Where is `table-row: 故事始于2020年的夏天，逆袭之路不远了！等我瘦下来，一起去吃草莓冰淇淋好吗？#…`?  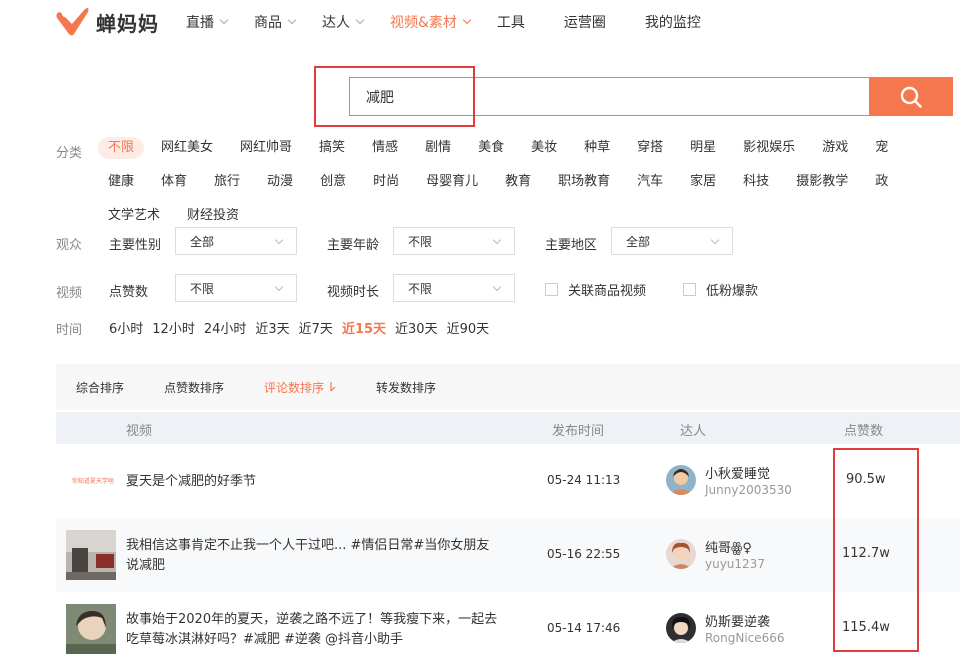 table-row: 故事始于2020年的夏天，逆袭之路不远了！等我瘦下来，一起去吃草莓冰淇淋好吗？#… is located at coordinates (508, 627).